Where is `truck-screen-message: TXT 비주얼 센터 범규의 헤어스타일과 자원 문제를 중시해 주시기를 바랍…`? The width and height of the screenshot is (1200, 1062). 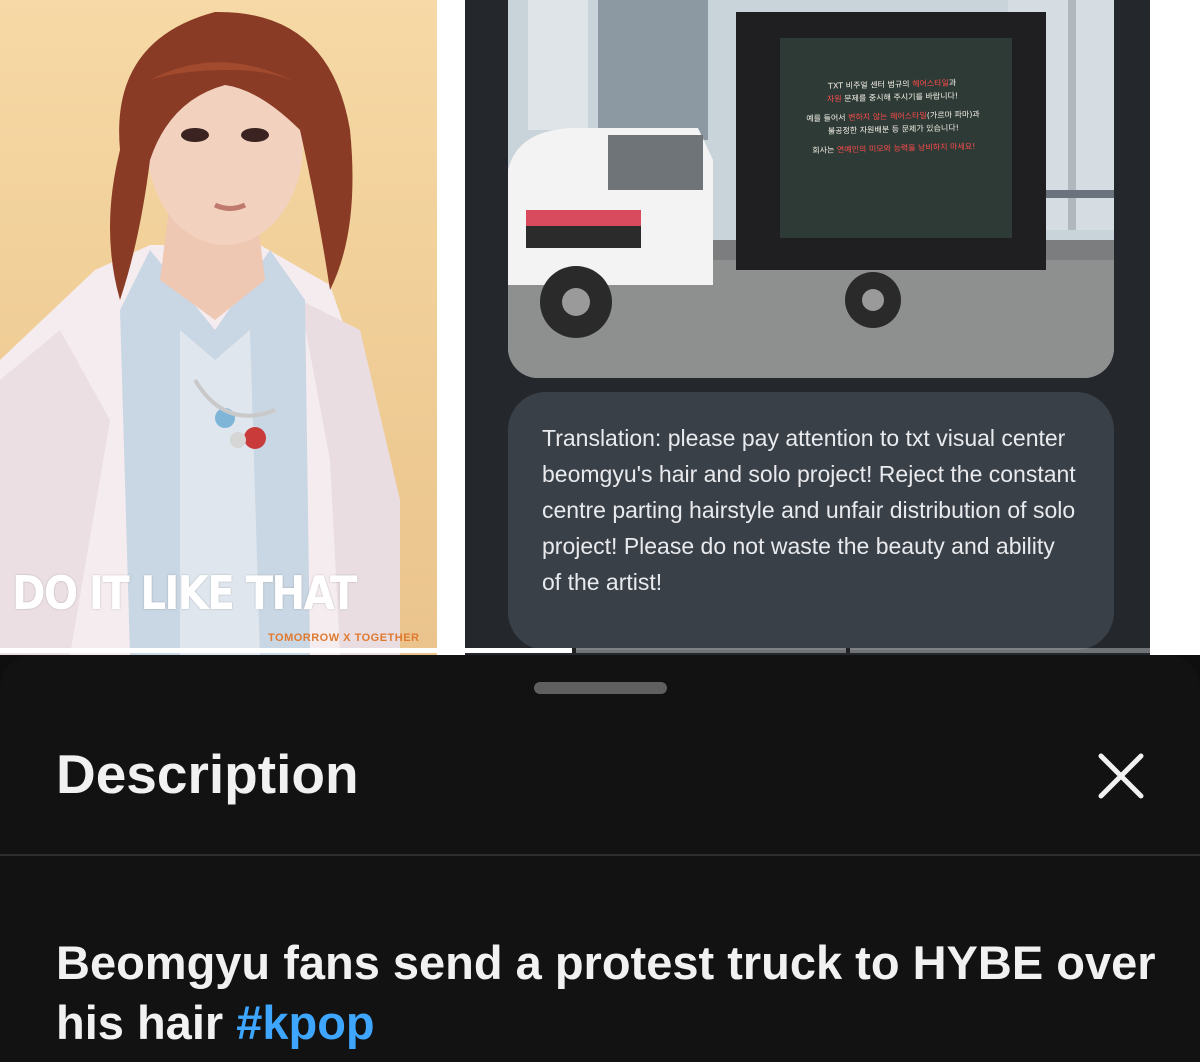 truck-screen-message: TXT 비주얼 센터 범규의 헤어스타일과 자원 문제를 중시해 주시기를 바랍… is located at coordinates (893, 117).